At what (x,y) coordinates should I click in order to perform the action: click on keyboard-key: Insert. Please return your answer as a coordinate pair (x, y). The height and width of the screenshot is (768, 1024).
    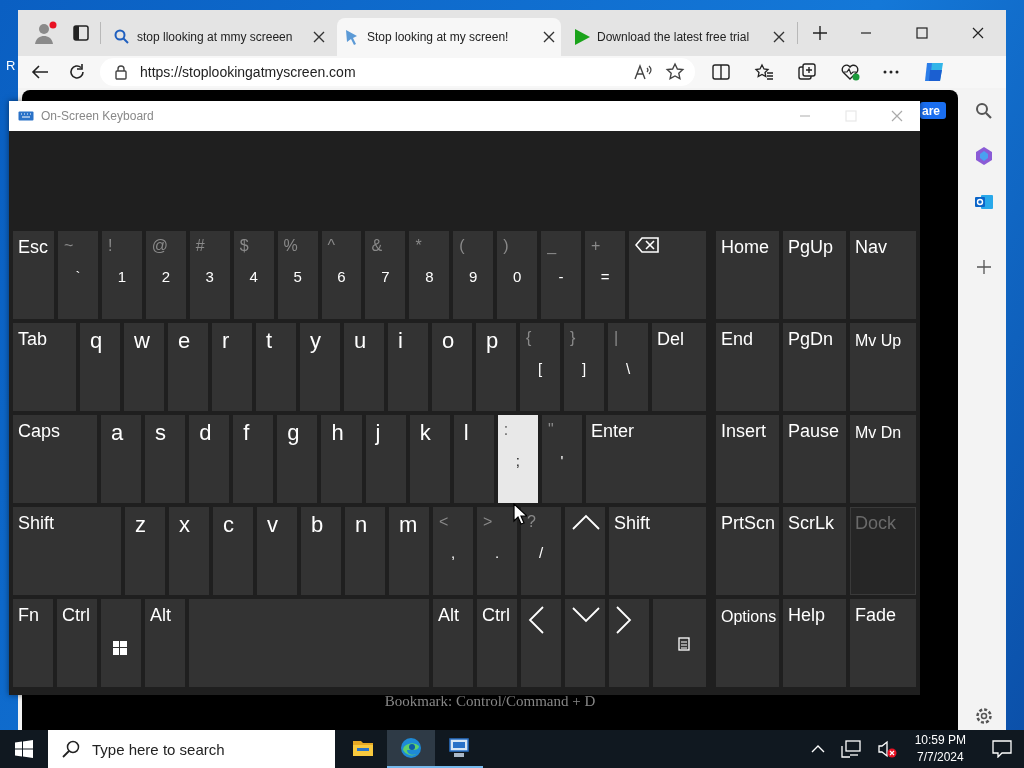
    Looking at the image, I should click on (747, 459).